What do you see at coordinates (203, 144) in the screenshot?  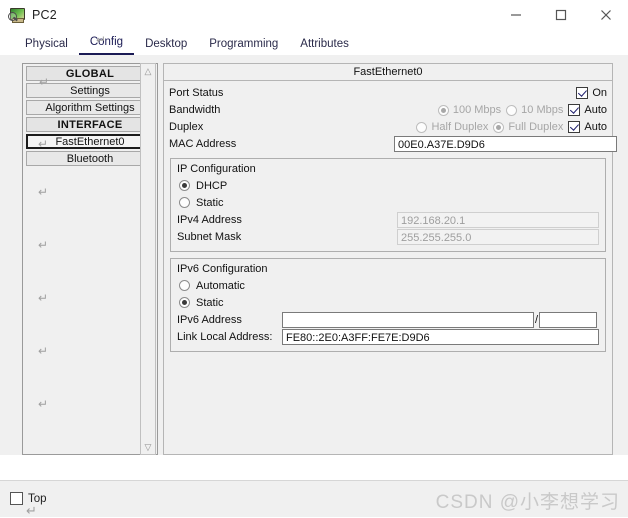 I see `mac-address-label: MAC Address` at bounding box center [203, 144].